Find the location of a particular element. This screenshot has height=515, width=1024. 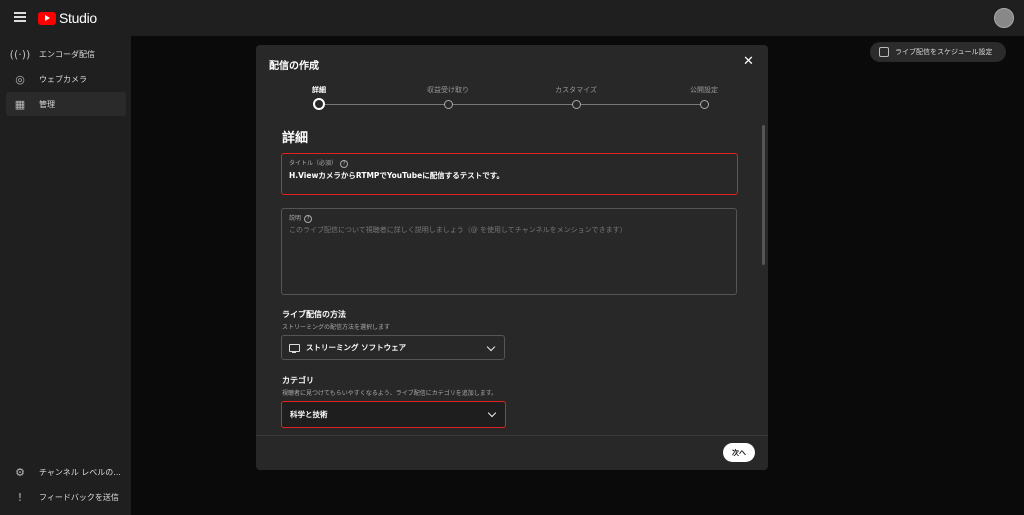

schedule-button-label: ライブ配信をスケジュール設定 is located at coordinates (944, 52).